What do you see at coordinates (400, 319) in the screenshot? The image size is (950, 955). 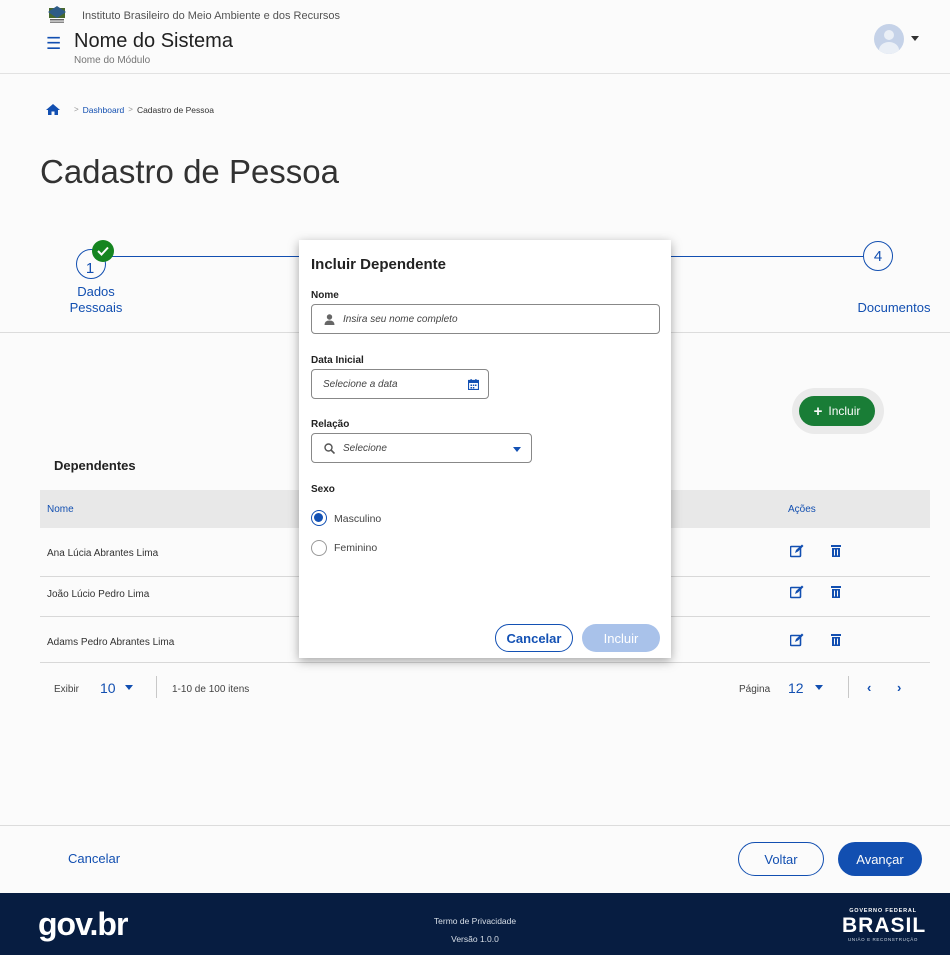 I see `name-placeholder: Insira seu nome completo` at bounding box center [400, 319].